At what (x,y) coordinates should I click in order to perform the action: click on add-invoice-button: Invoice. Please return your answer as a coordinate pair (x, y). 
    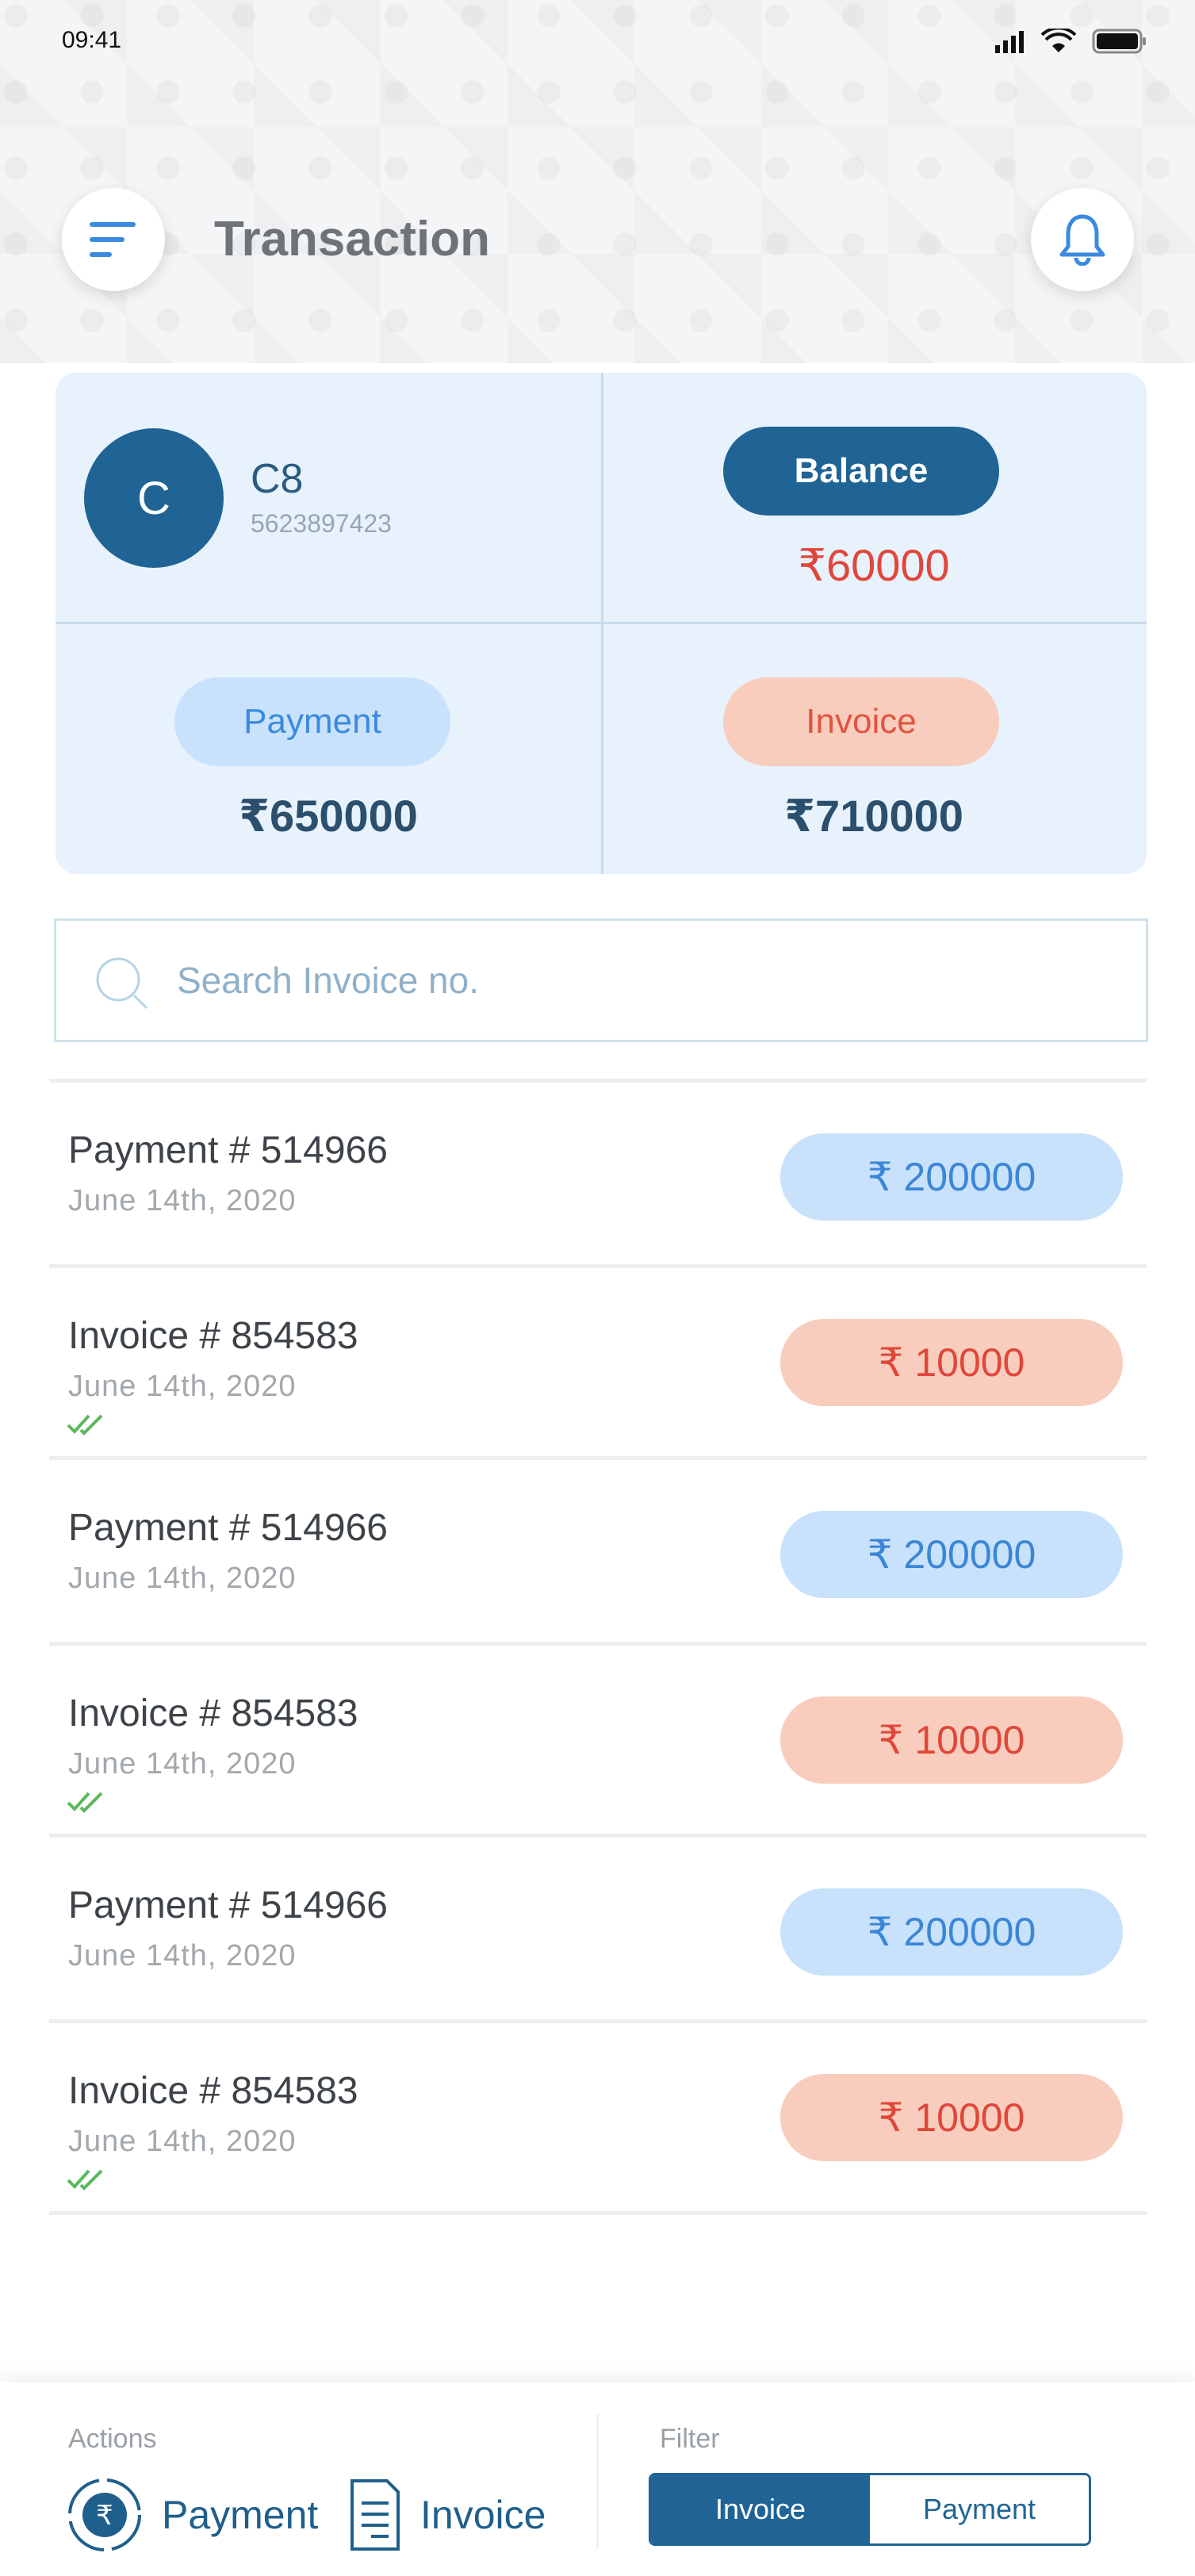
    Looking at the image, I should click on (446, 2515).